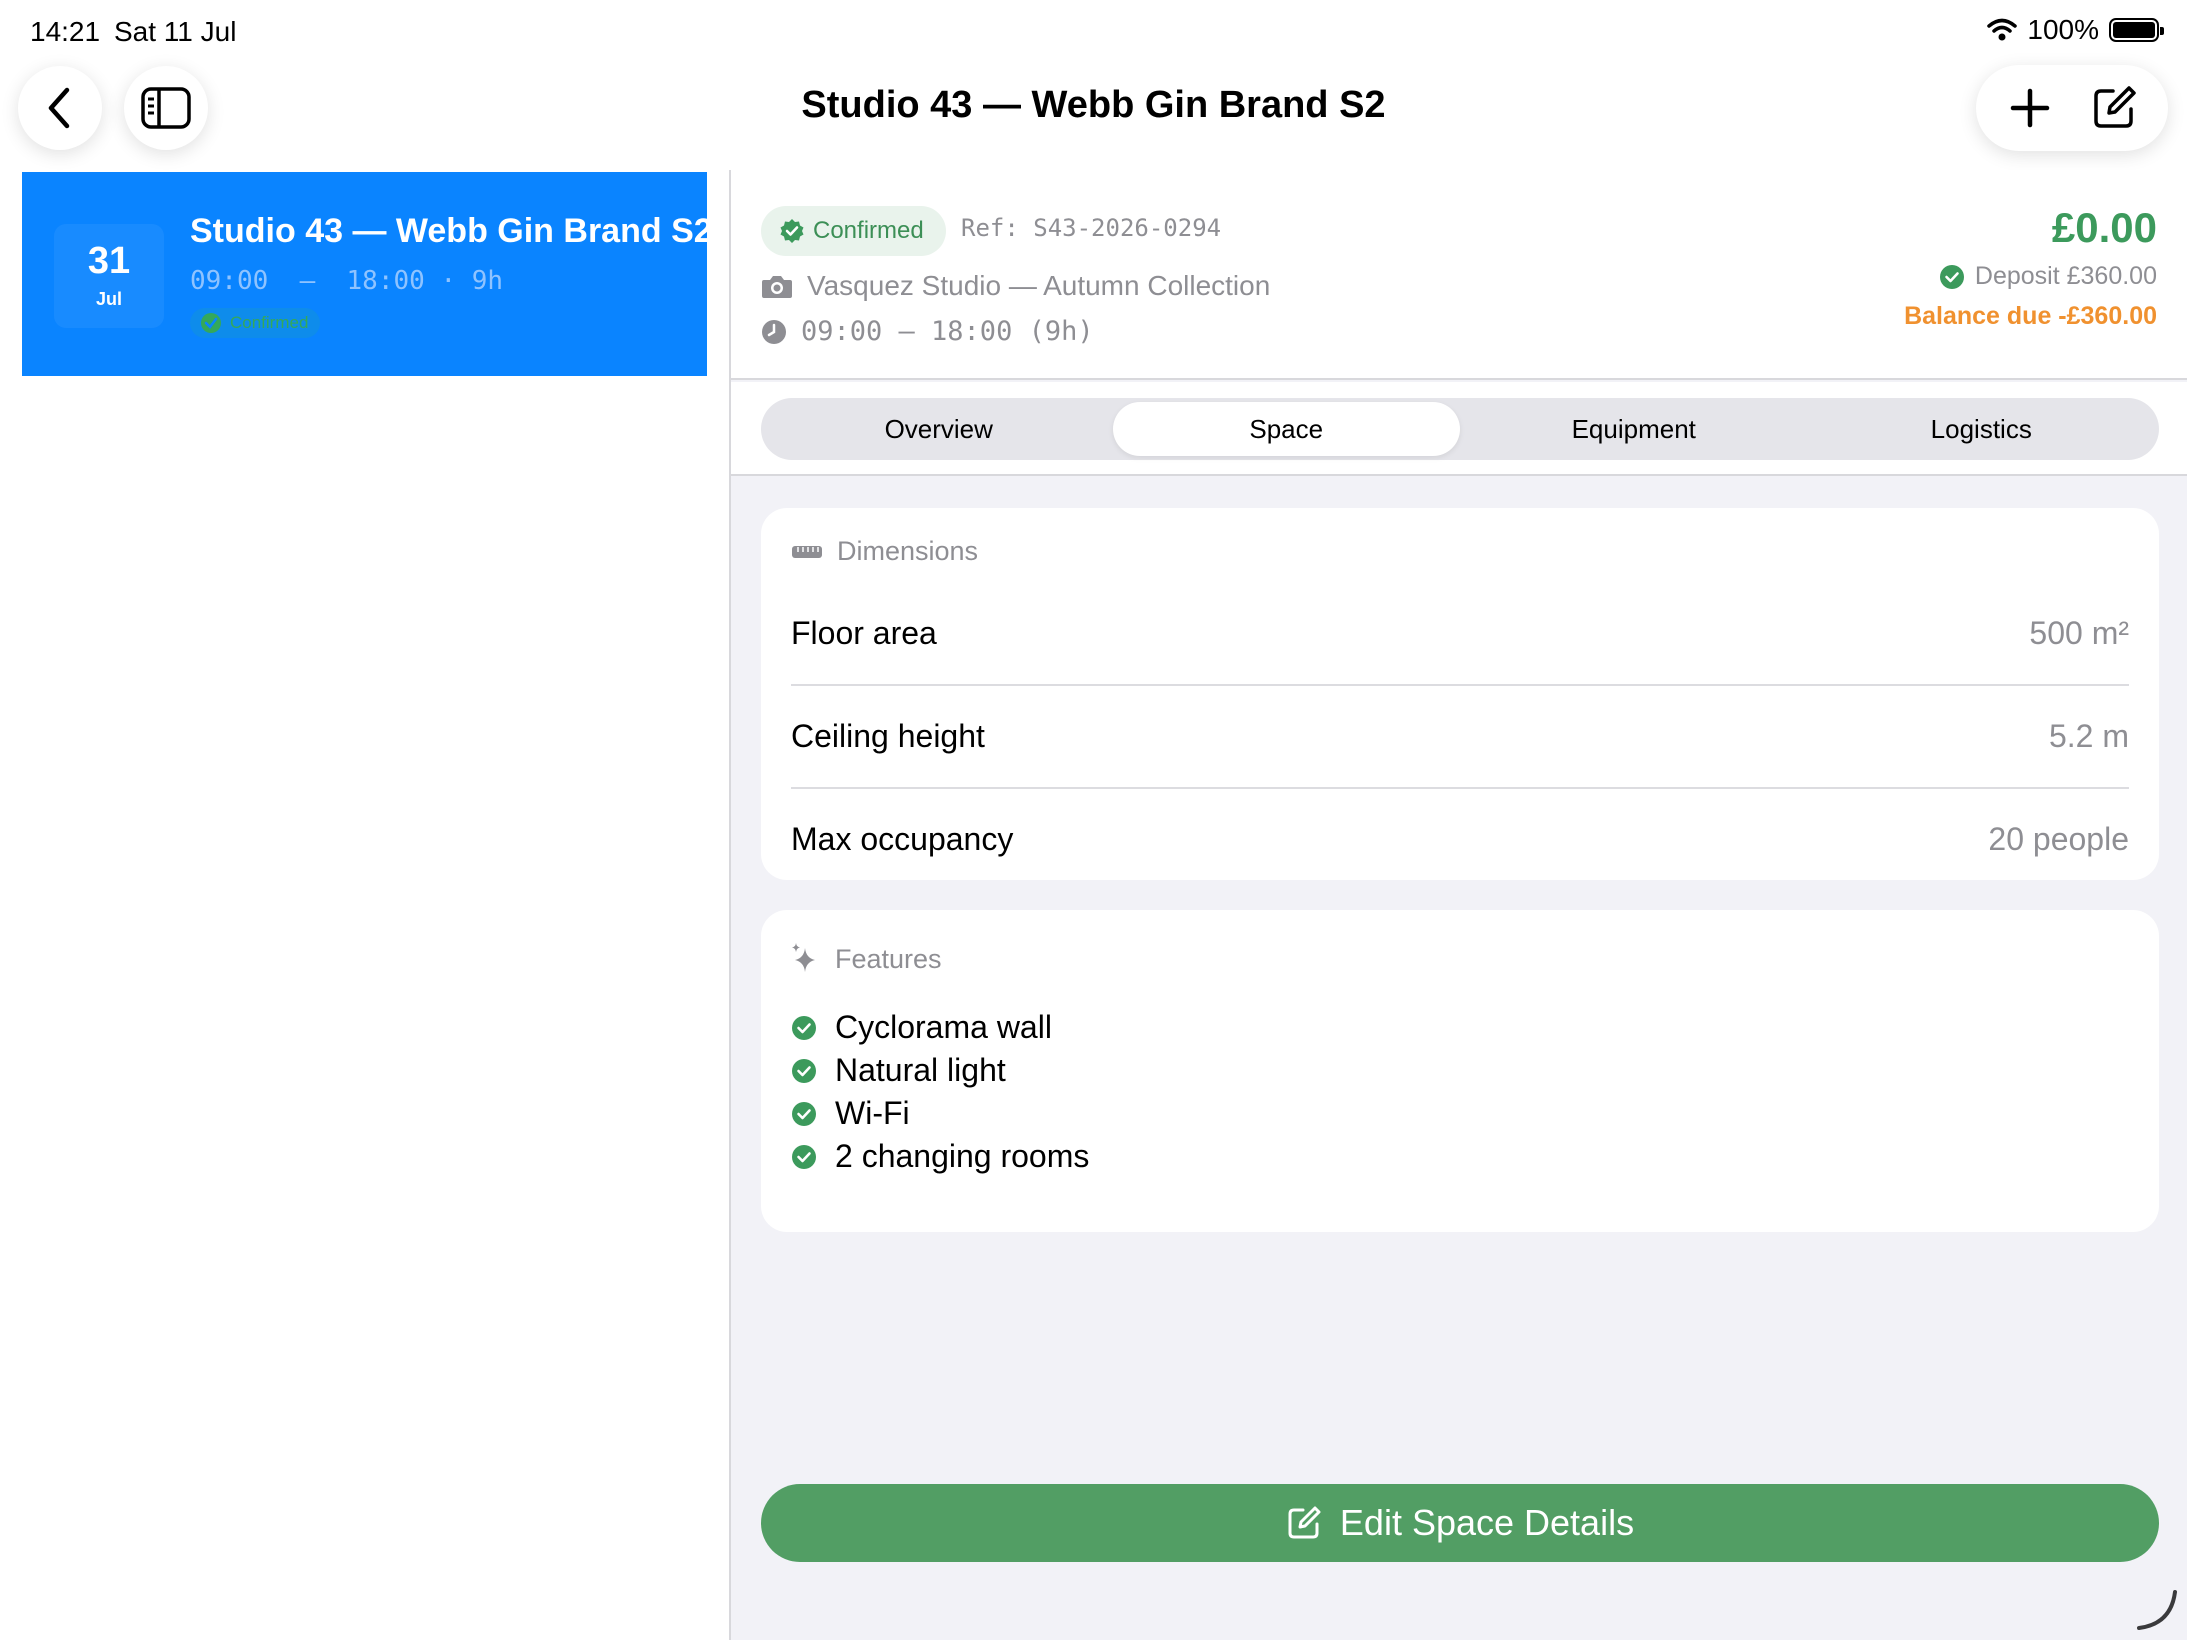  I want to click on resize-handle-icon, so click(2157, 1610).